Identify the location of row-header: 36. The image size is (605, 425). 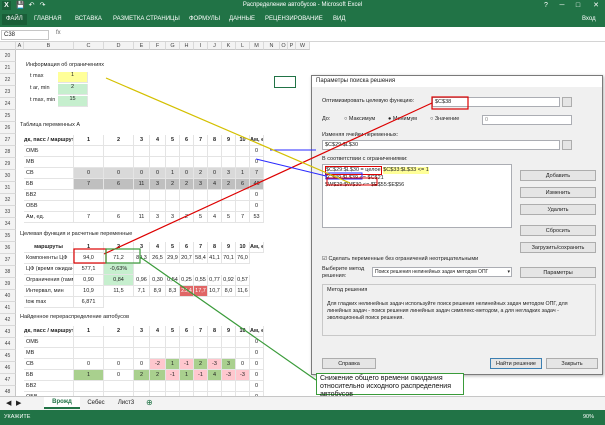
(8, 248).